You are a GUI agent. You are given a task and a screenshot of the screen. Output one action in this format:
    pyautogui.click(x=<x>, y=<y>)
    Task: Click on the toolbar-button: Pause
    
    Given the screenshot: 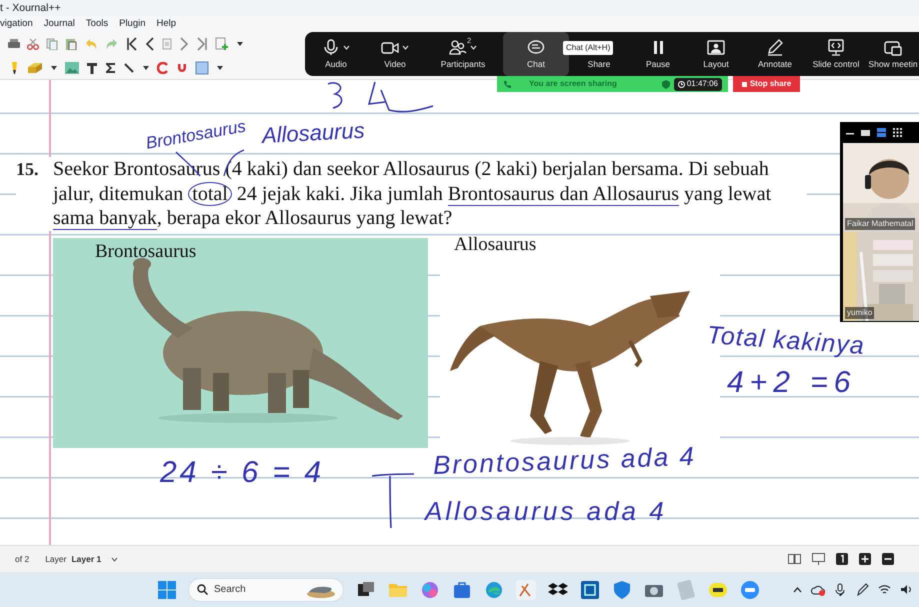 What is the action you would take?
    pyautogui.click(x=658, y=54)
    